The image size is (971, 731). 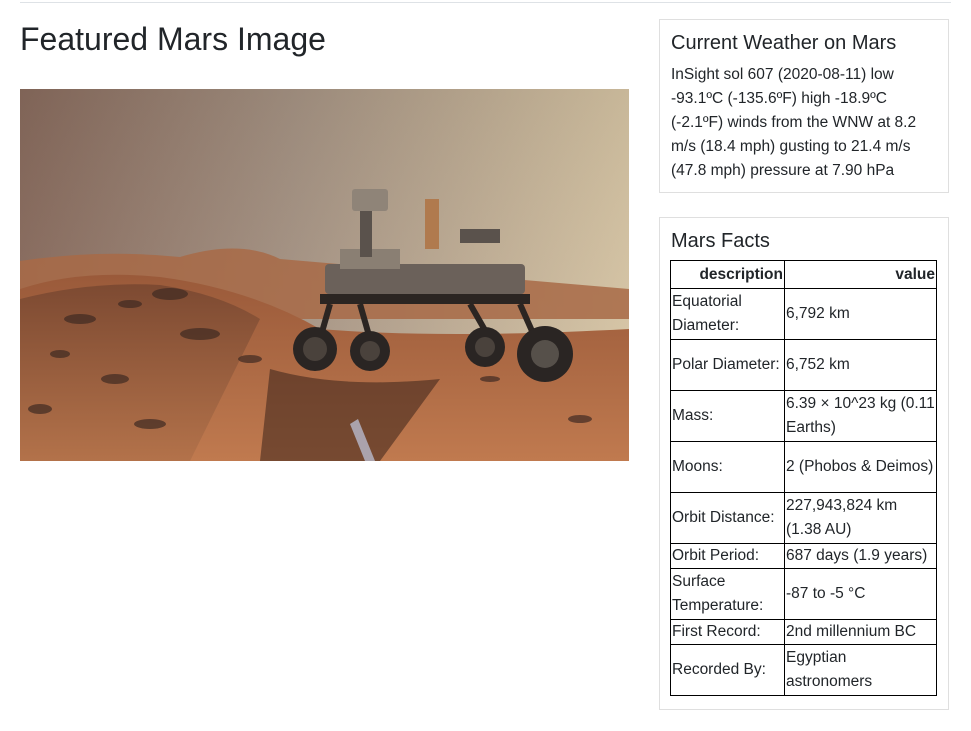 What do you see at coordinates (860, 632) in the screenshot?
I see `fact-value: 2nd millennium BC` at bounding box center [860, 632].